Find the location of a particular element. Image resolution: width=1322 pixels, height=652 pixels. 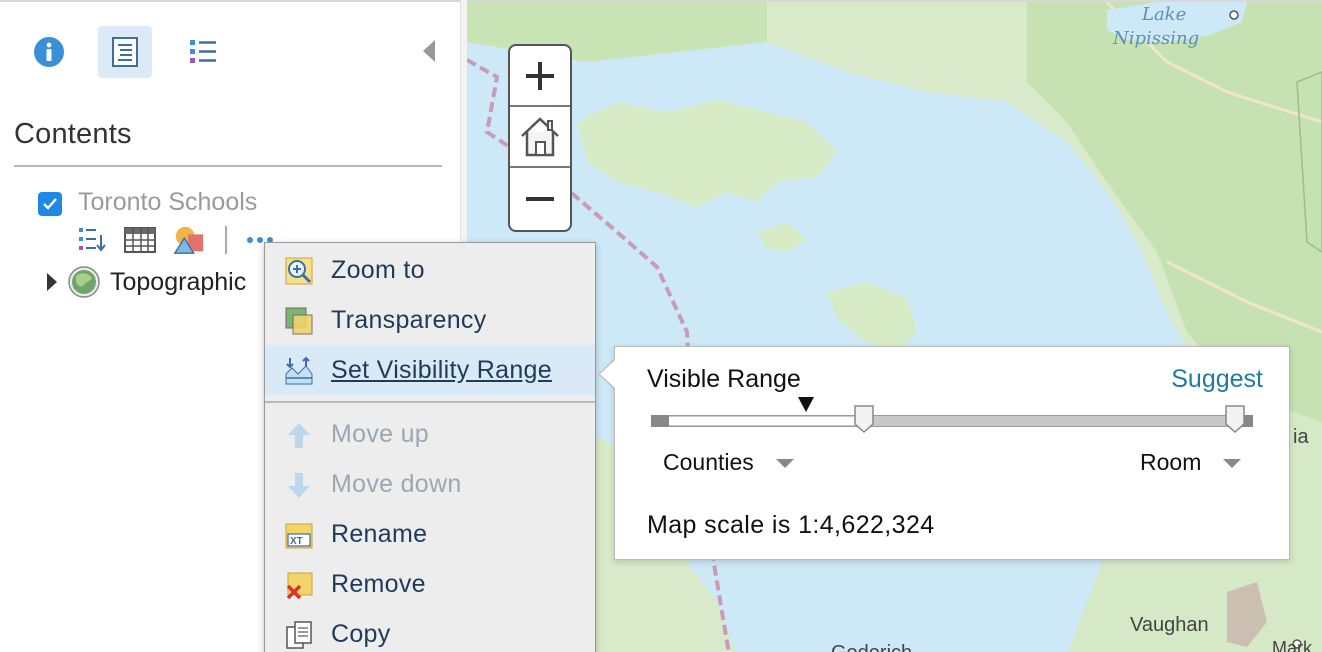

globe-icon is located at coordinates (84, 282).